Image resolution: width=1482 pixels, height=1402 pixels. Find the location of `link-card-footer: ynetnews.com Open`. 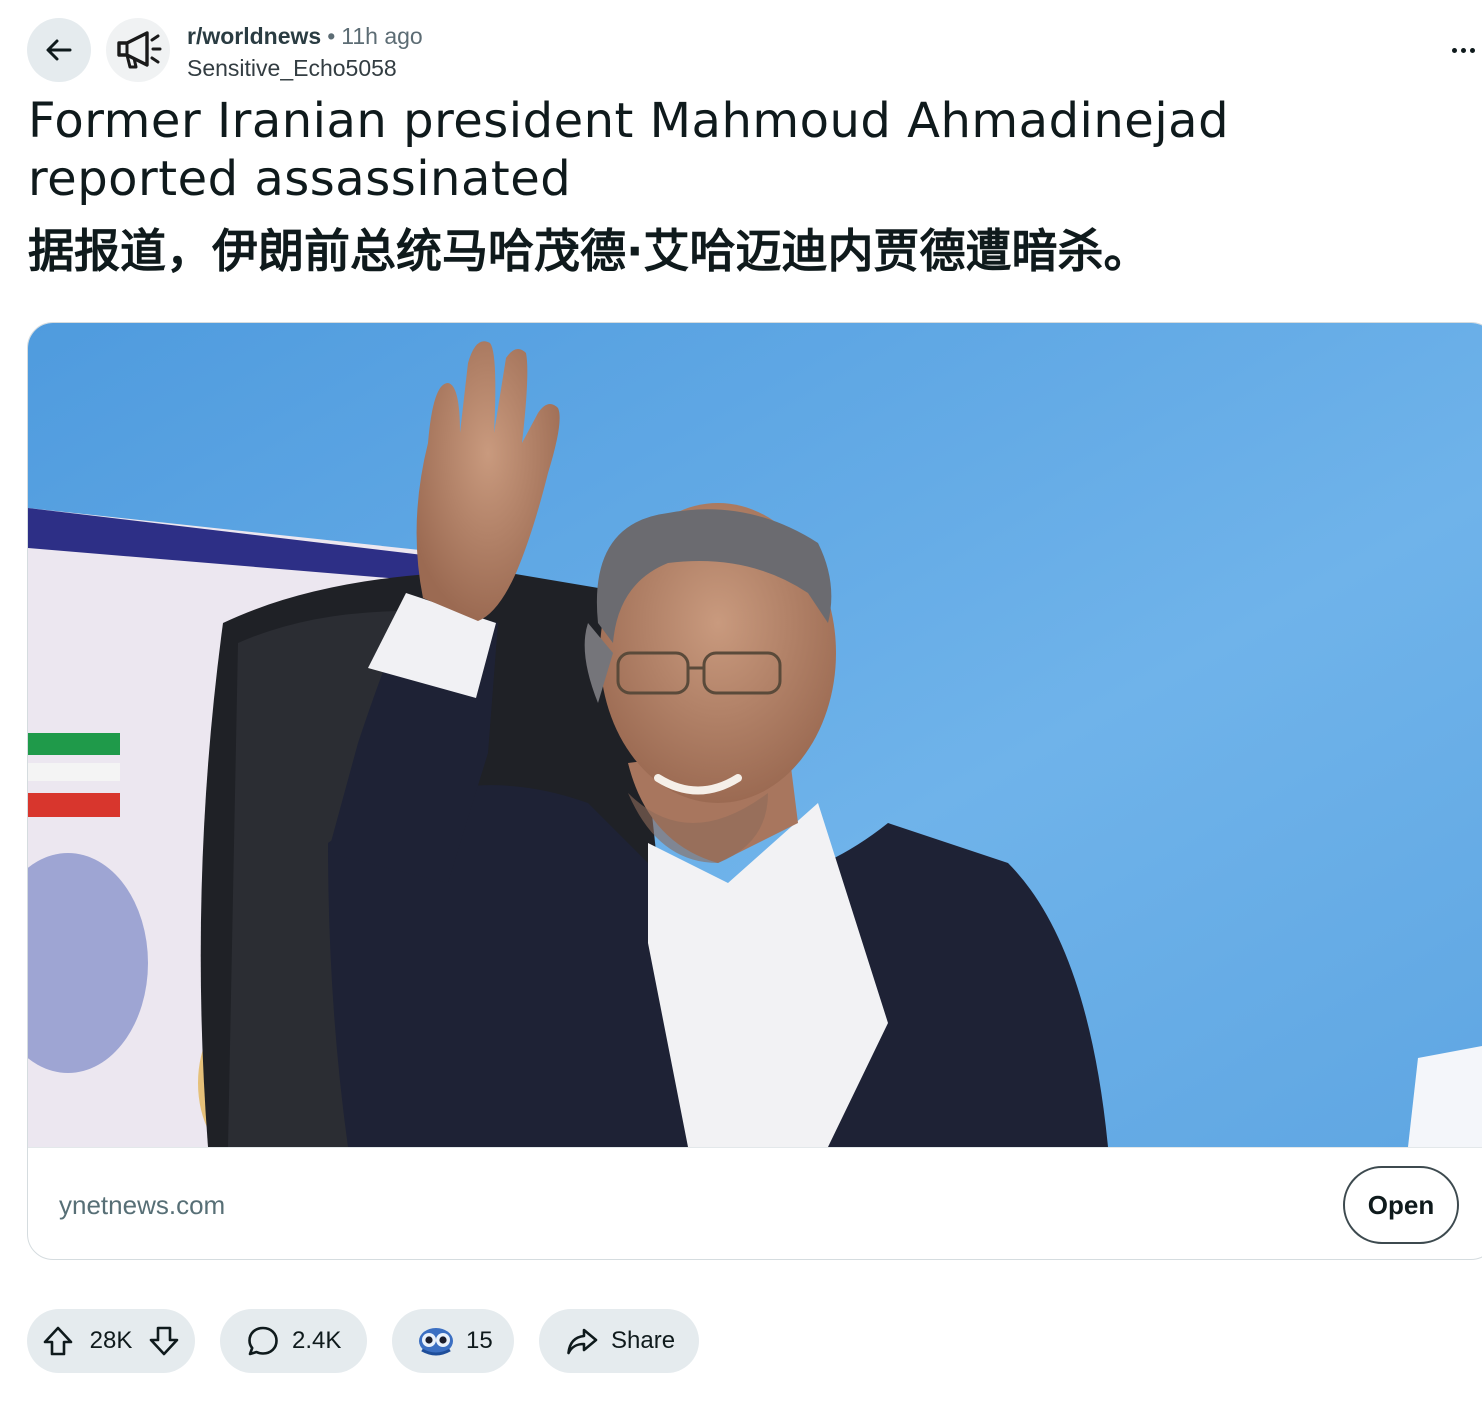

link-card-footer: ynetnews.com Open is located at coordinates (755, 1203).